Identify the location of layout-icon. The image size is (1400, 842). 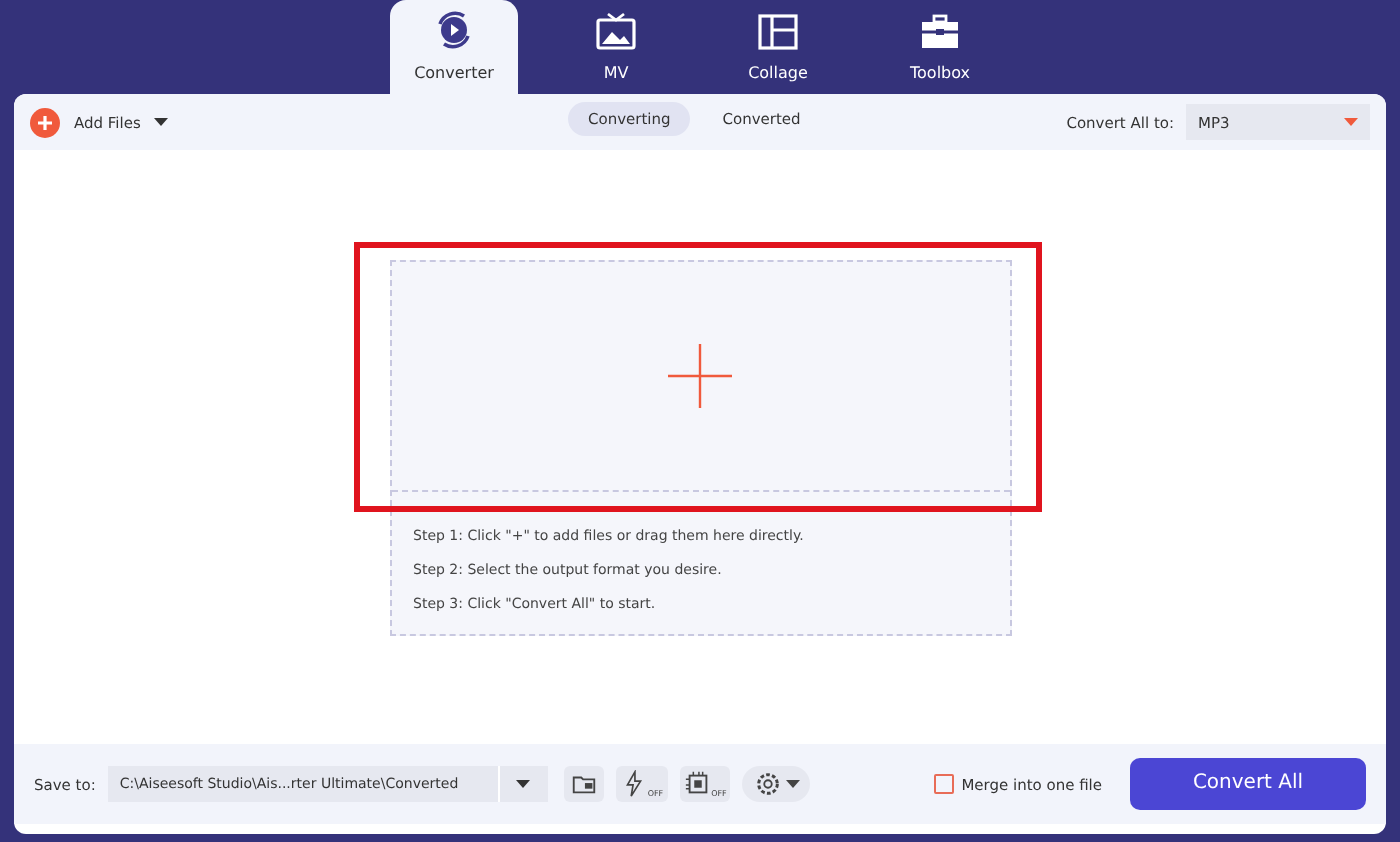
(778, 32).